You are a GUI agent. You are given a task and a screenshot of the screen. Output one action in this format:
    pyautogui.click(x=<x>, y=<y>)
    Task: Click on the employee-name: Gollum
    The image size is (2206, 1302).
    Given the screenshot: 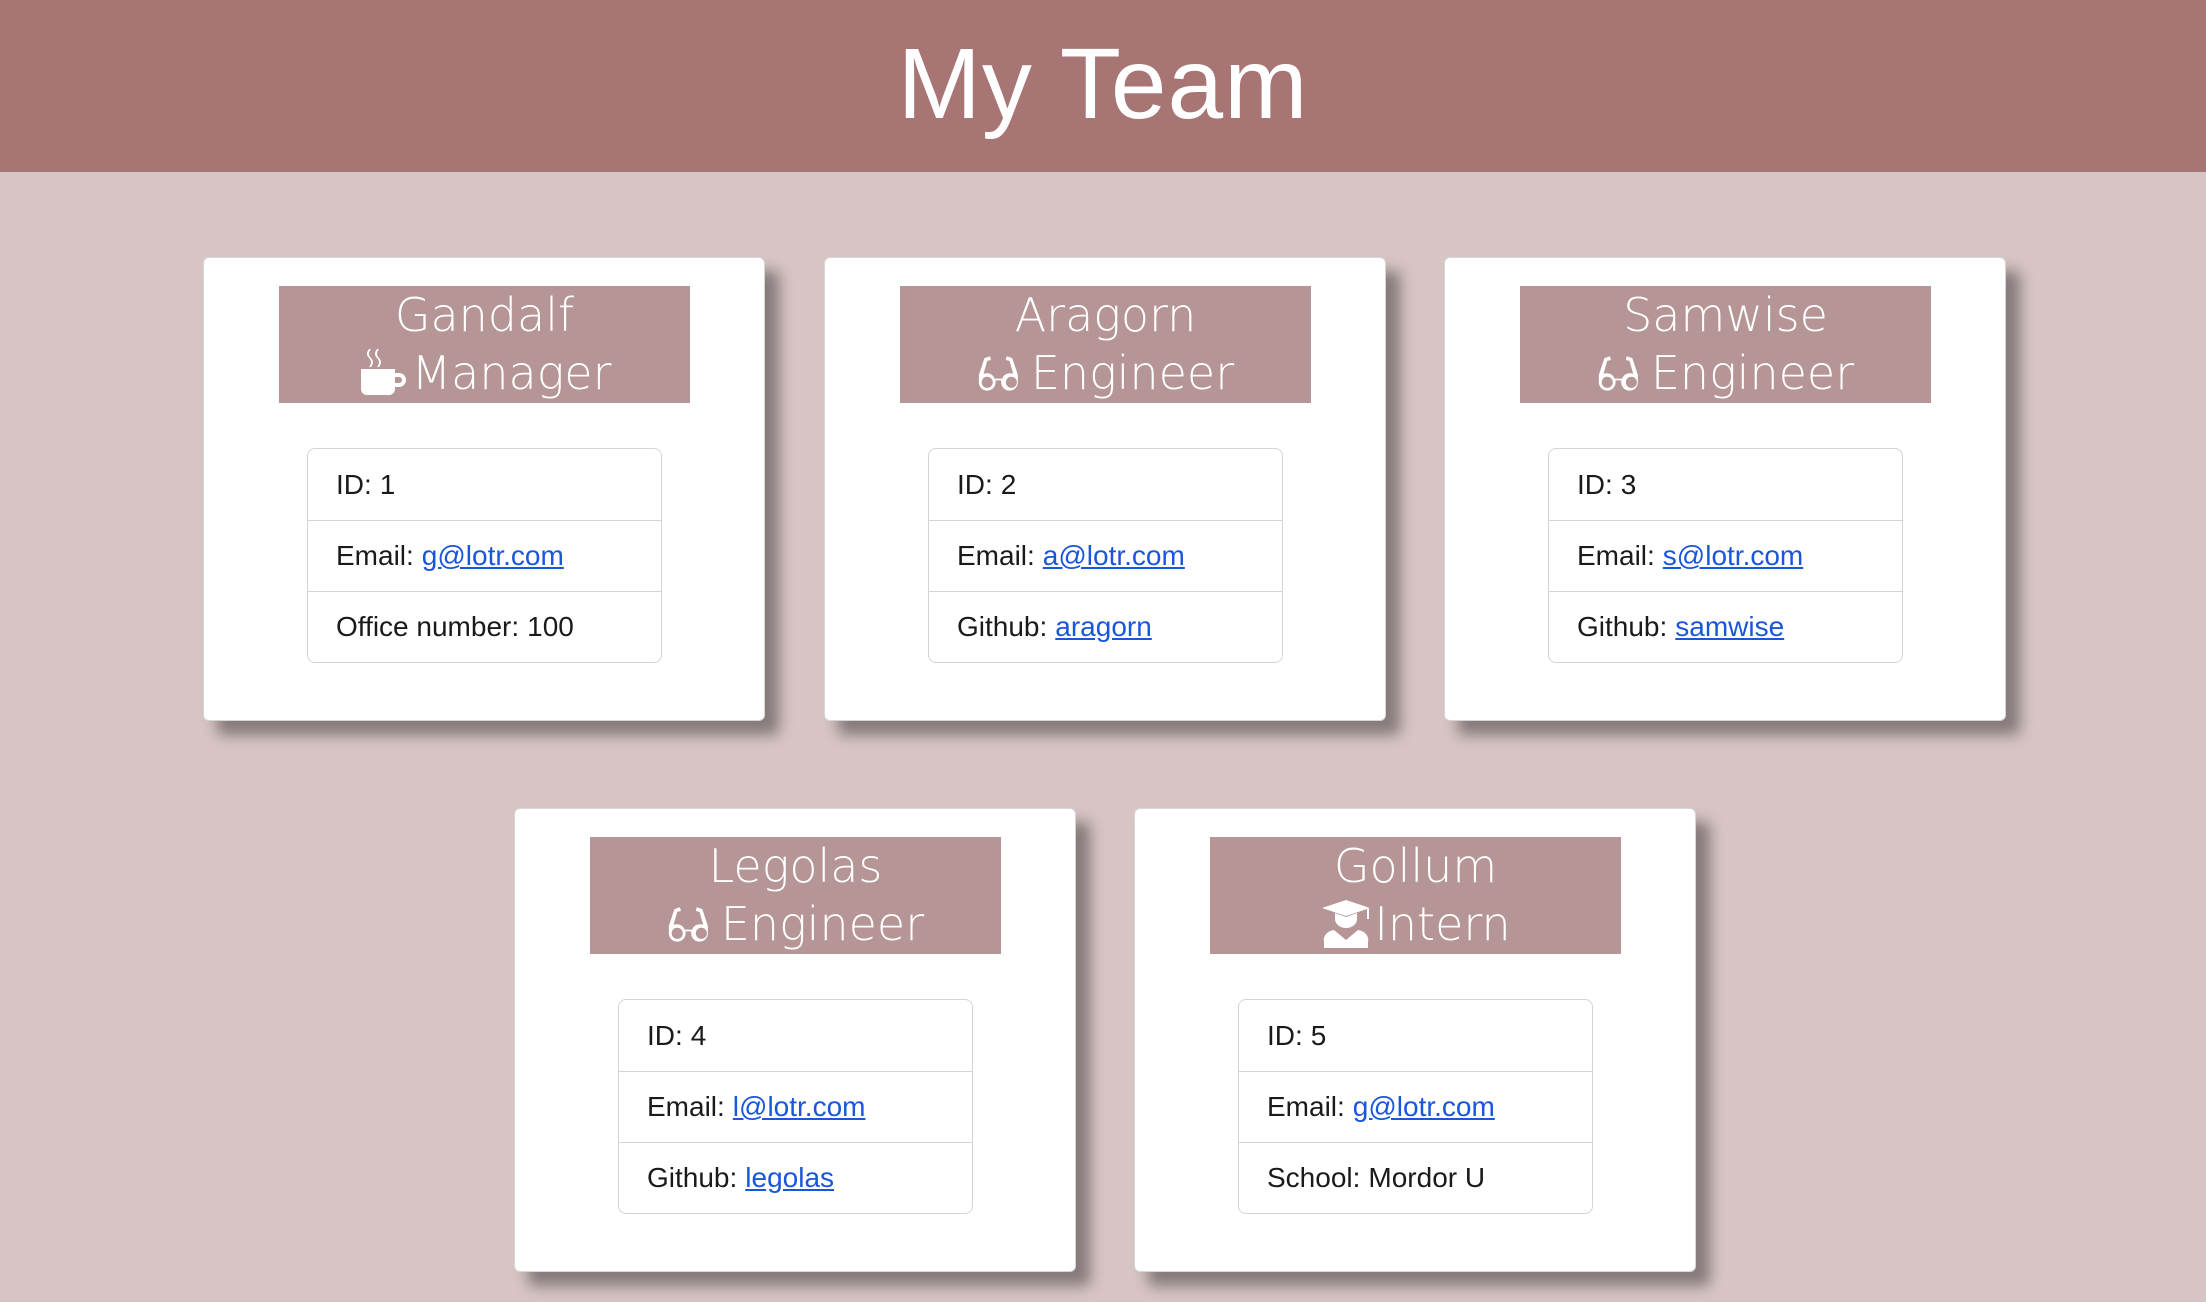 What is the action you would take?
    pyautogui.click(x=1415, y=866)
    